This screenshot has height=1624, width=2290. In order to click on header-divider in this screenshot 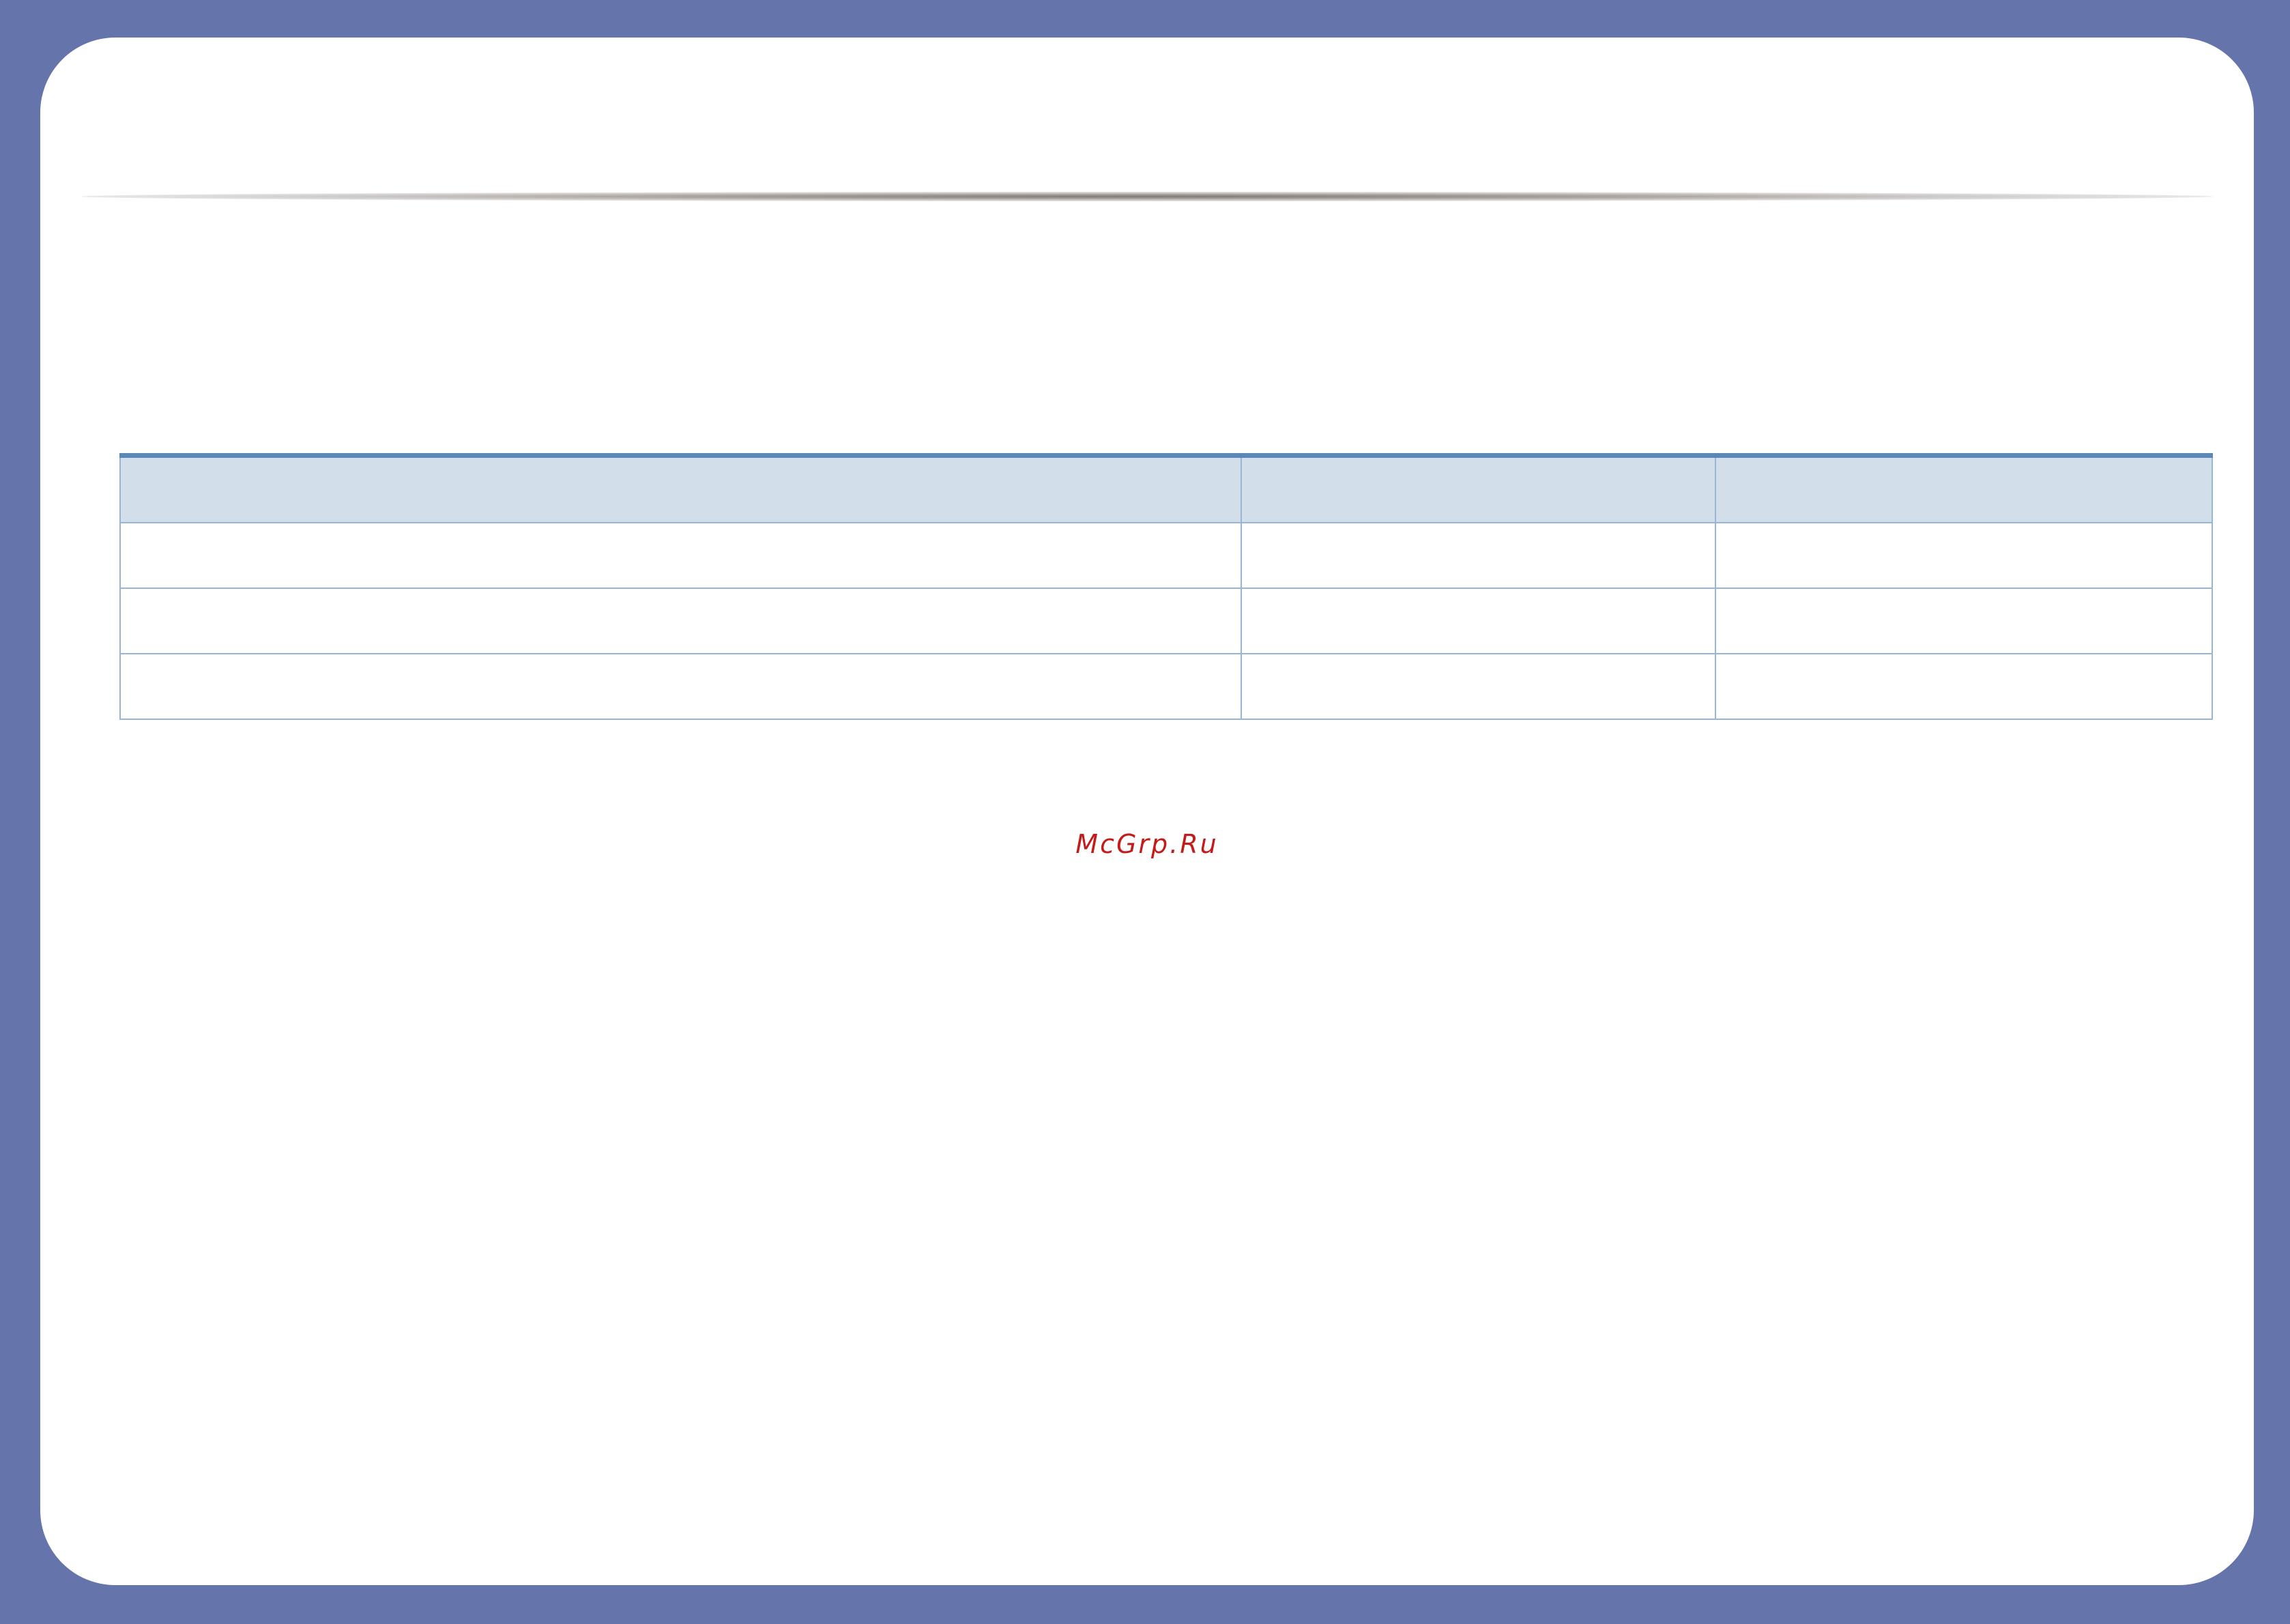, I will do `click(1147, 193)`.